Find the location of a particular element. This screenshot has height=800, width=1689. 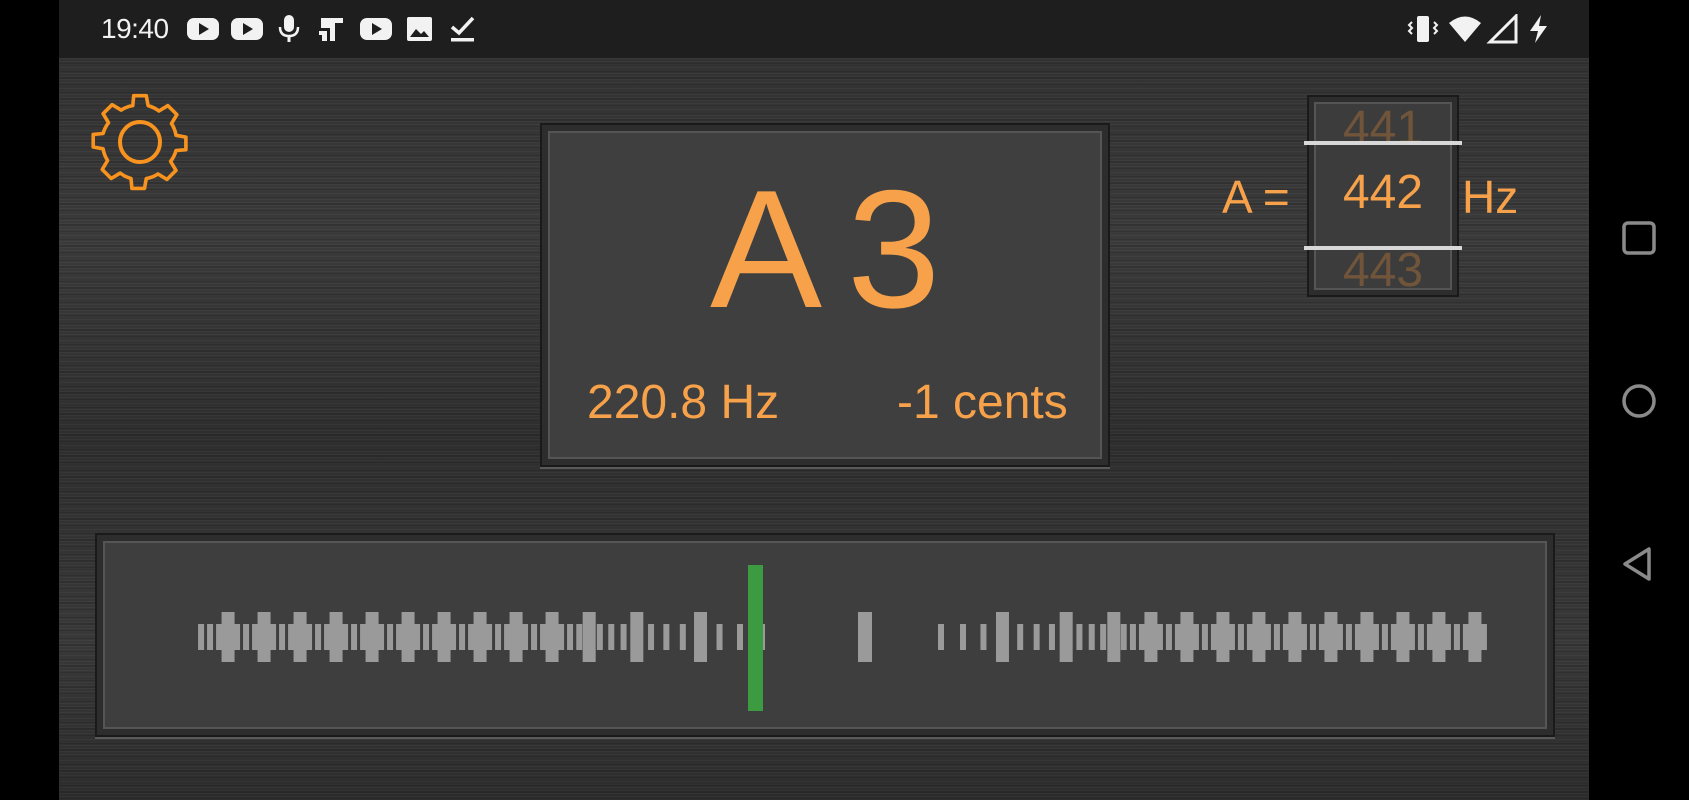

picker-divider-bottom is located at coordinates (1383, 248).